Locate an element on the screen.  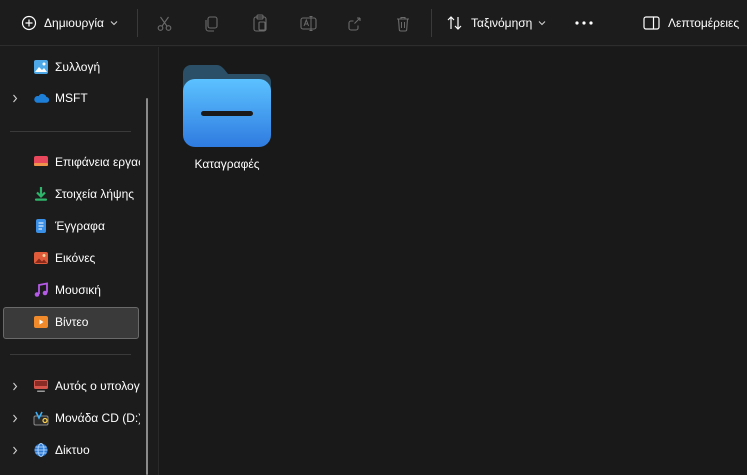
share-icon is located at coordinates (355, 23).